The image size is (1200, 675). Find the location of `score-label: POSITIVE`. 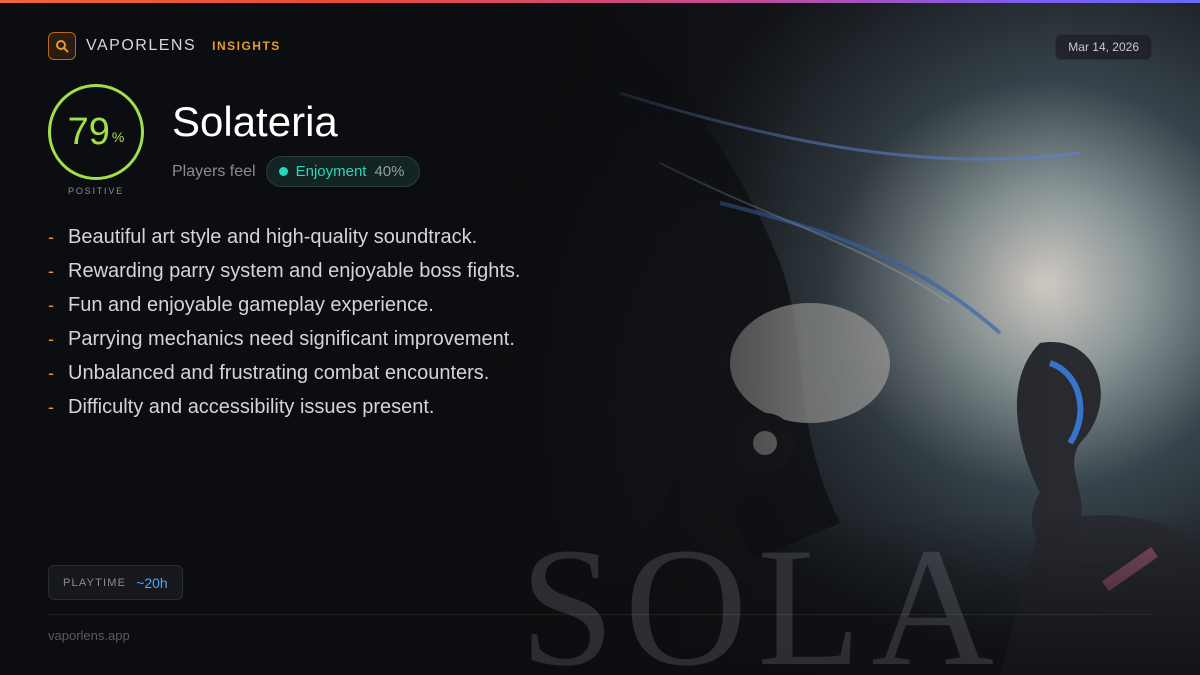

score-label: POSITIVE is located at coordinates (96, 191).